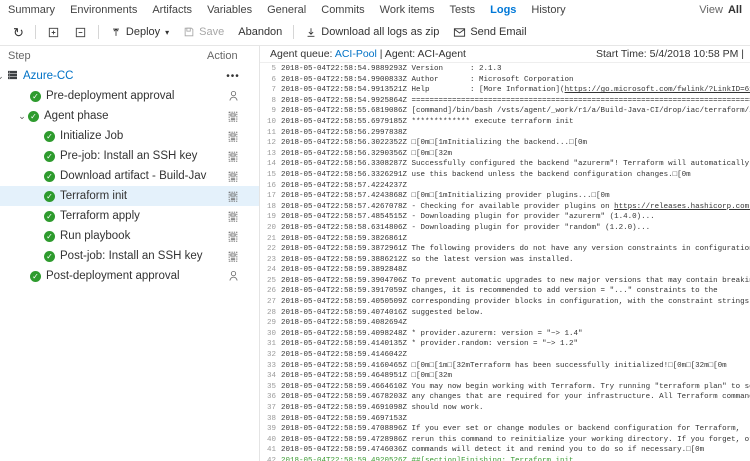 This screenshot has width=750, height=461. Describe the element at coordinates (711, 9) in the screenshot. I see `view-label: View` at that location.